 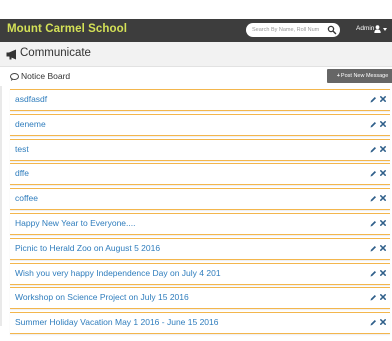 What do you see at coordinates (200, 124) in the screenshot?
I see `notice-item: deneme` at bounding box center [200, 124].